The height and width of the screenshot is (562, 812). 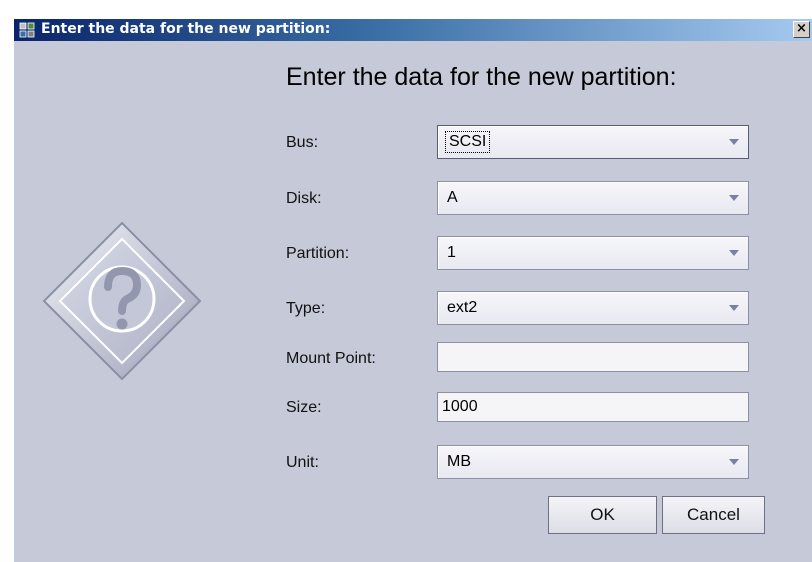 I want to click on title-bar: Enter the data for the new partition: ×, so click(x=413, y=30).